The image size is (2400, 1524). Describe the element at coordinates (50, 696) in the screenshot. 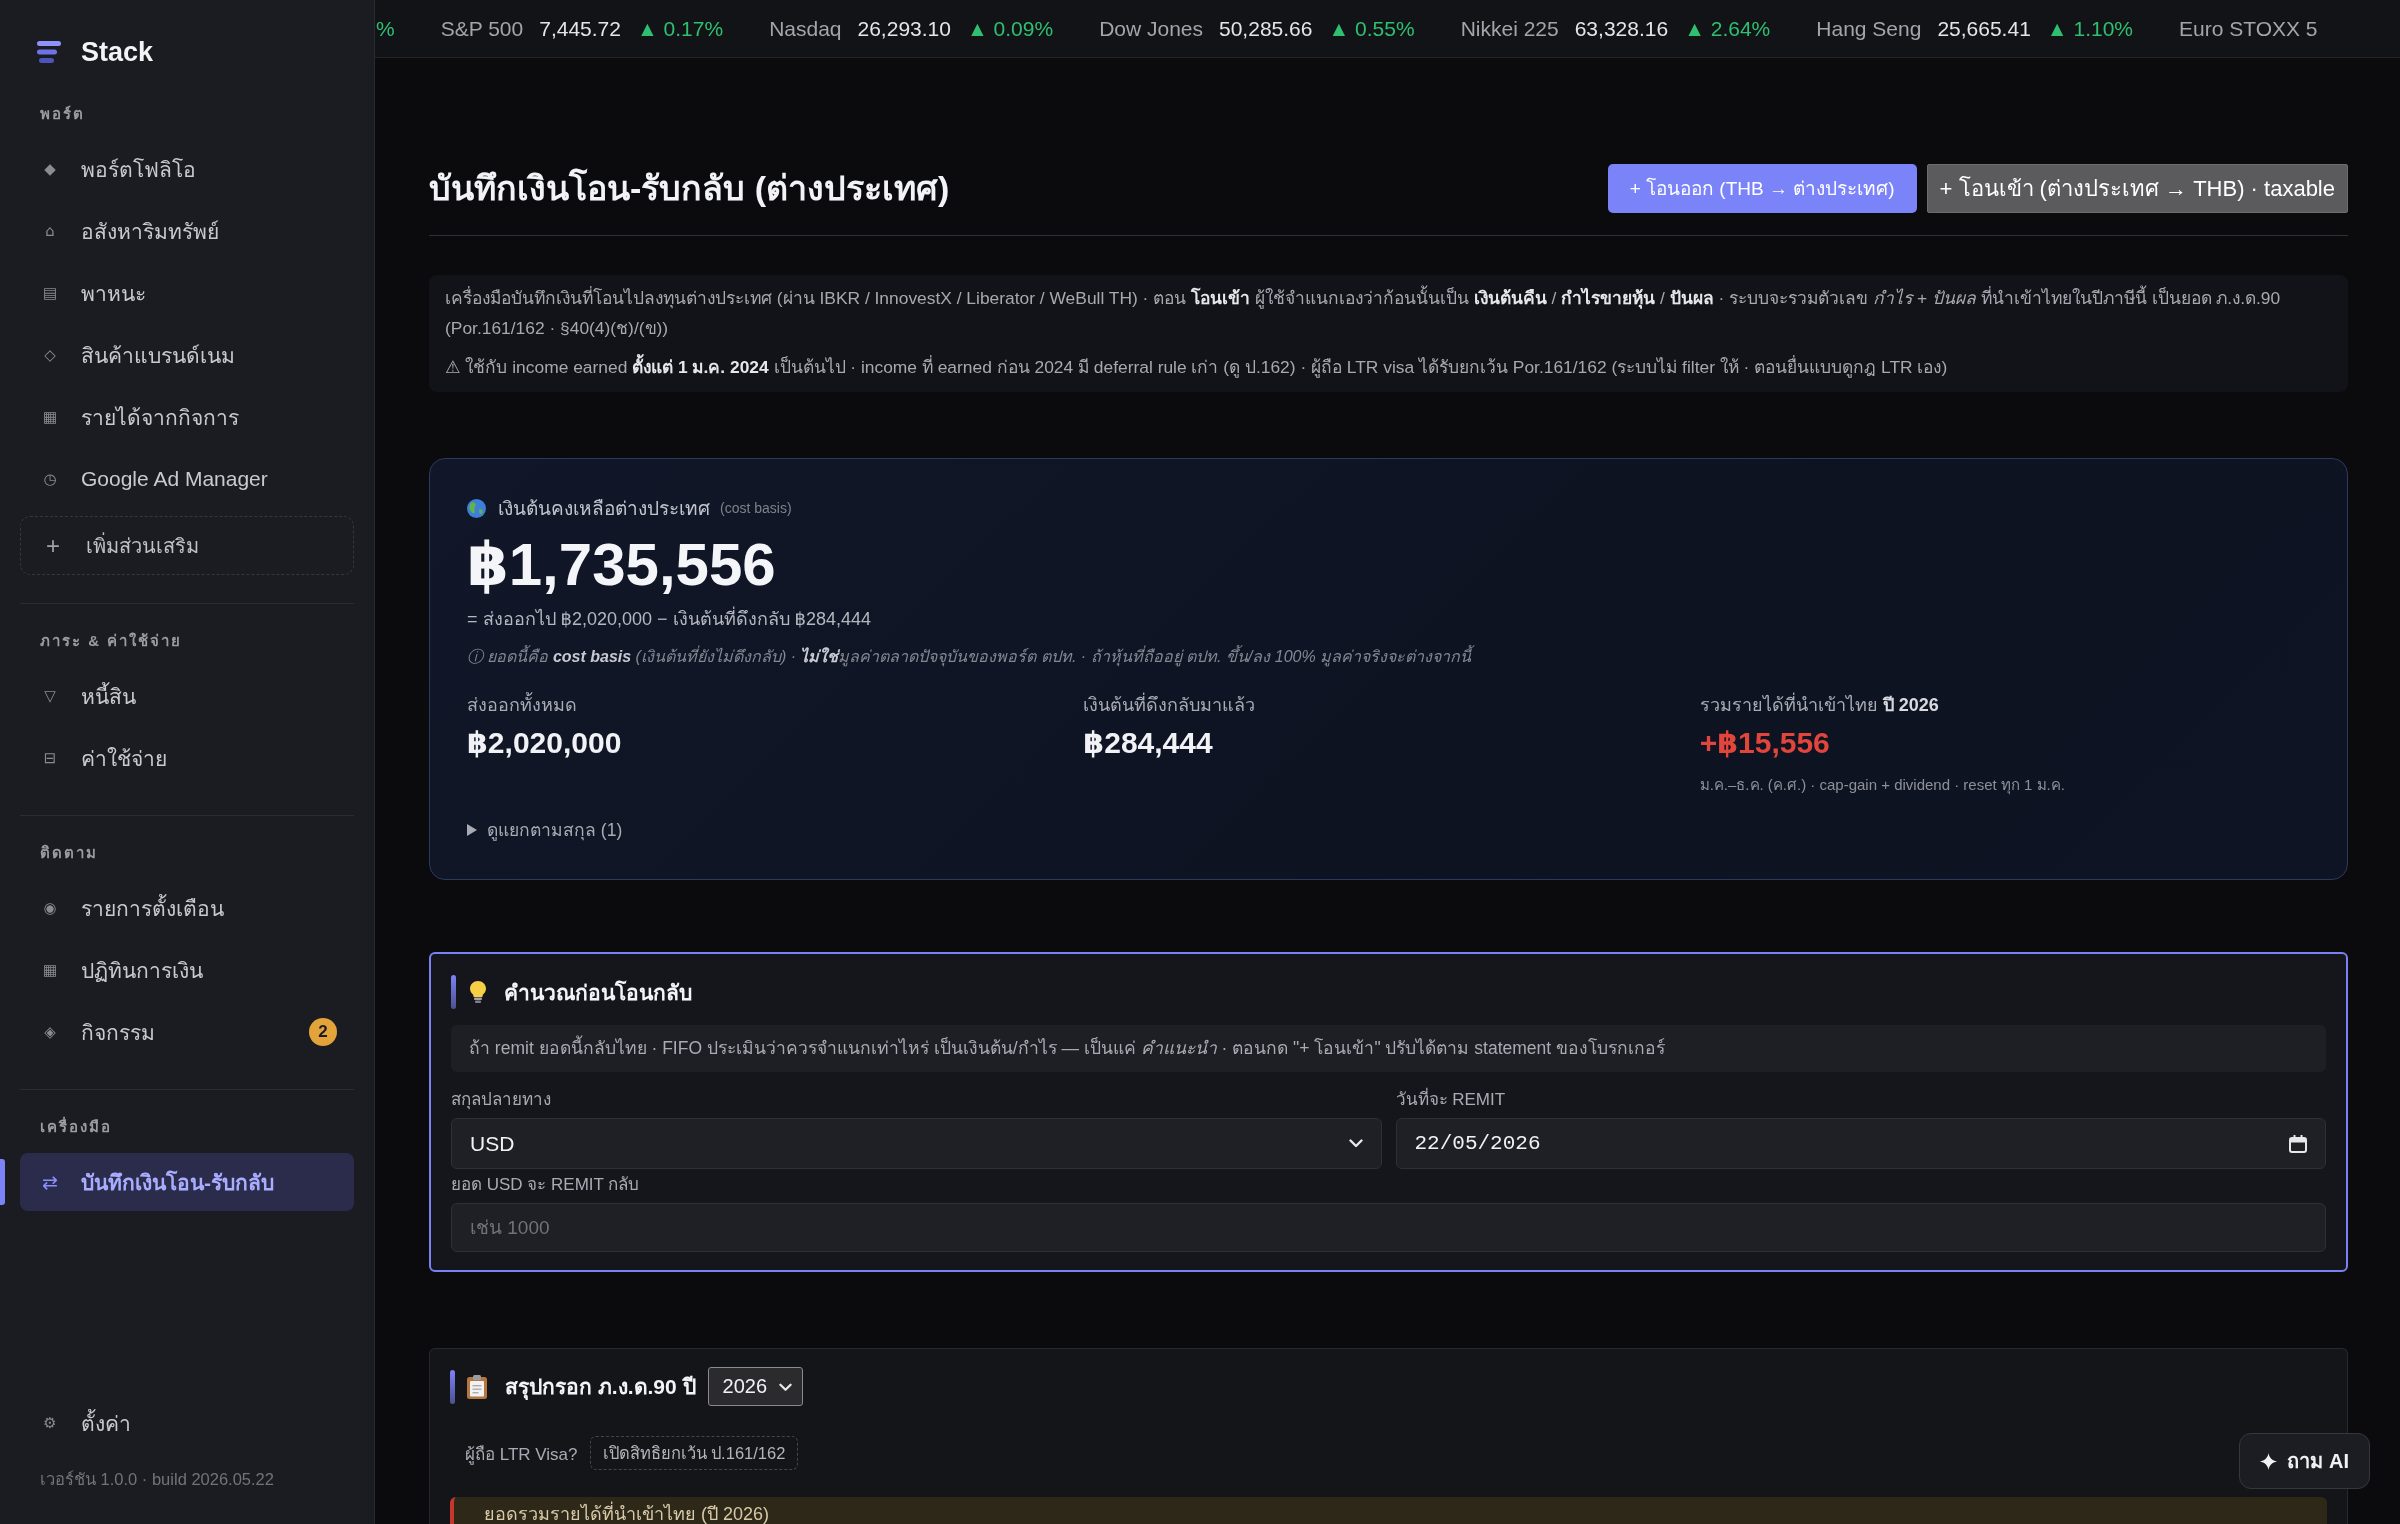

I see `triangle-icon: ▽` at that location.